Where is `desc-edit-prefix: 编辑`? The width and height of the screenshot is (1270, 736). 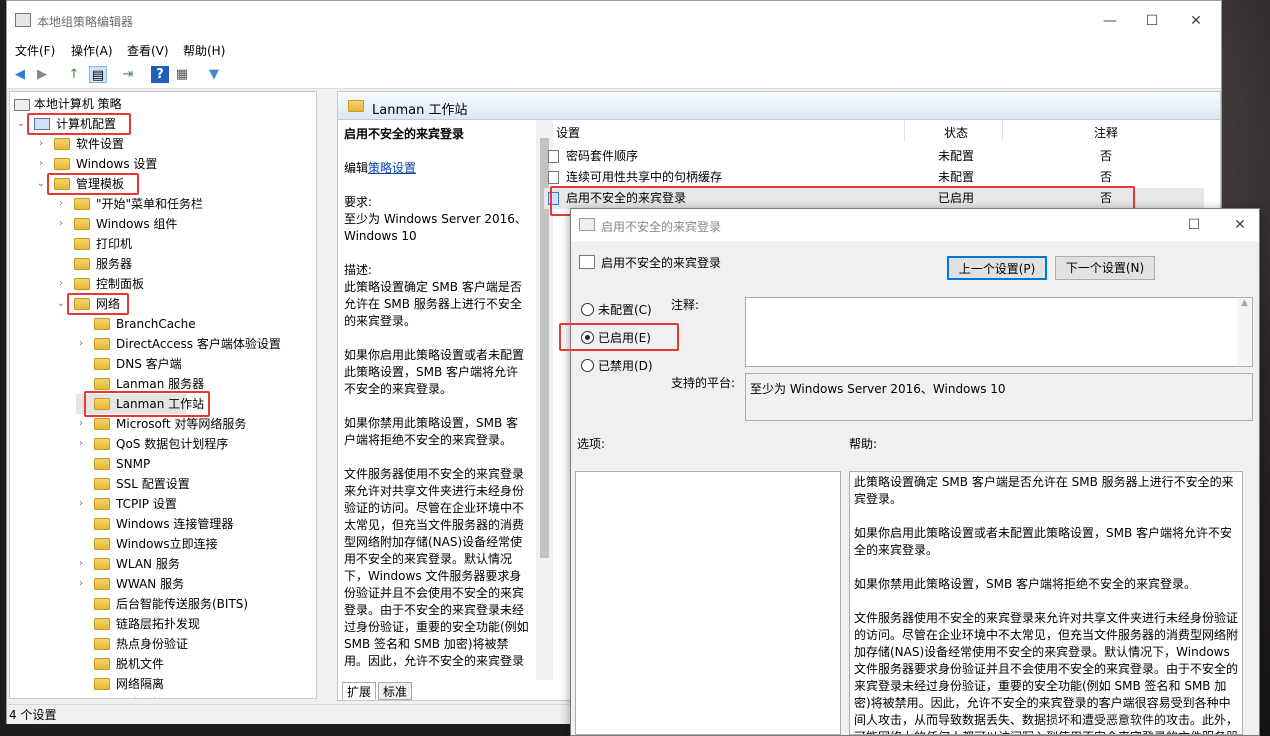
desc-edit-prefix: 编辑 is located at coordinates (356, 168).